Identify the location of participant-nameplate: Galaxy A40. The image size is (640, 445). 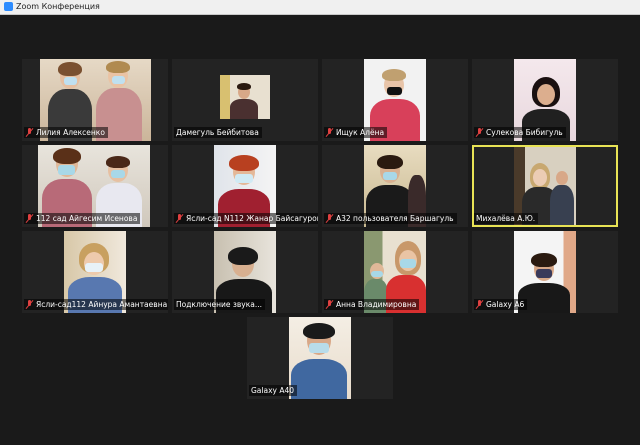
(273, 390).